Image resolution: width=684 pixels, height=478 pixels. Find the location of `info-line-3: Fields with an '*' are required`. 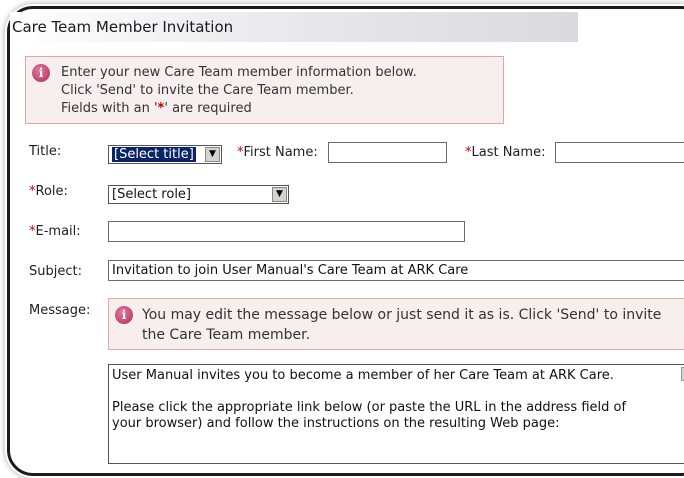

info-line-3: Fields with an '*' are required is located at coordinates (156, 109).